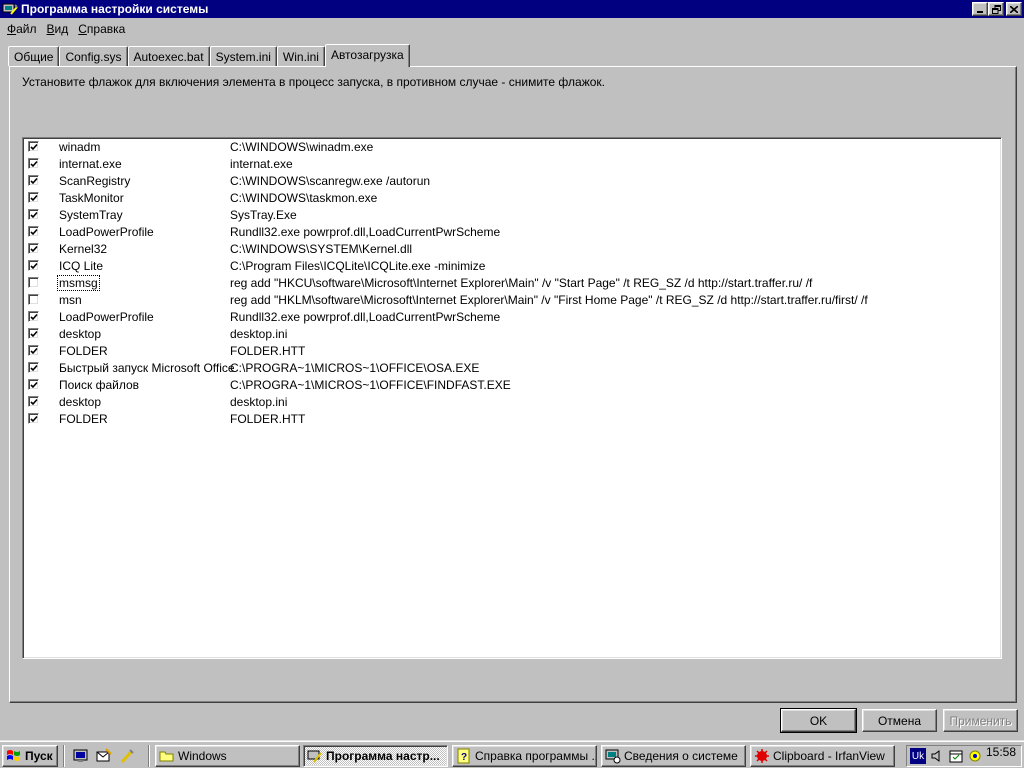 The image size is (1024, 768). I want to click on show-desktop-icon, so click(81, 756).